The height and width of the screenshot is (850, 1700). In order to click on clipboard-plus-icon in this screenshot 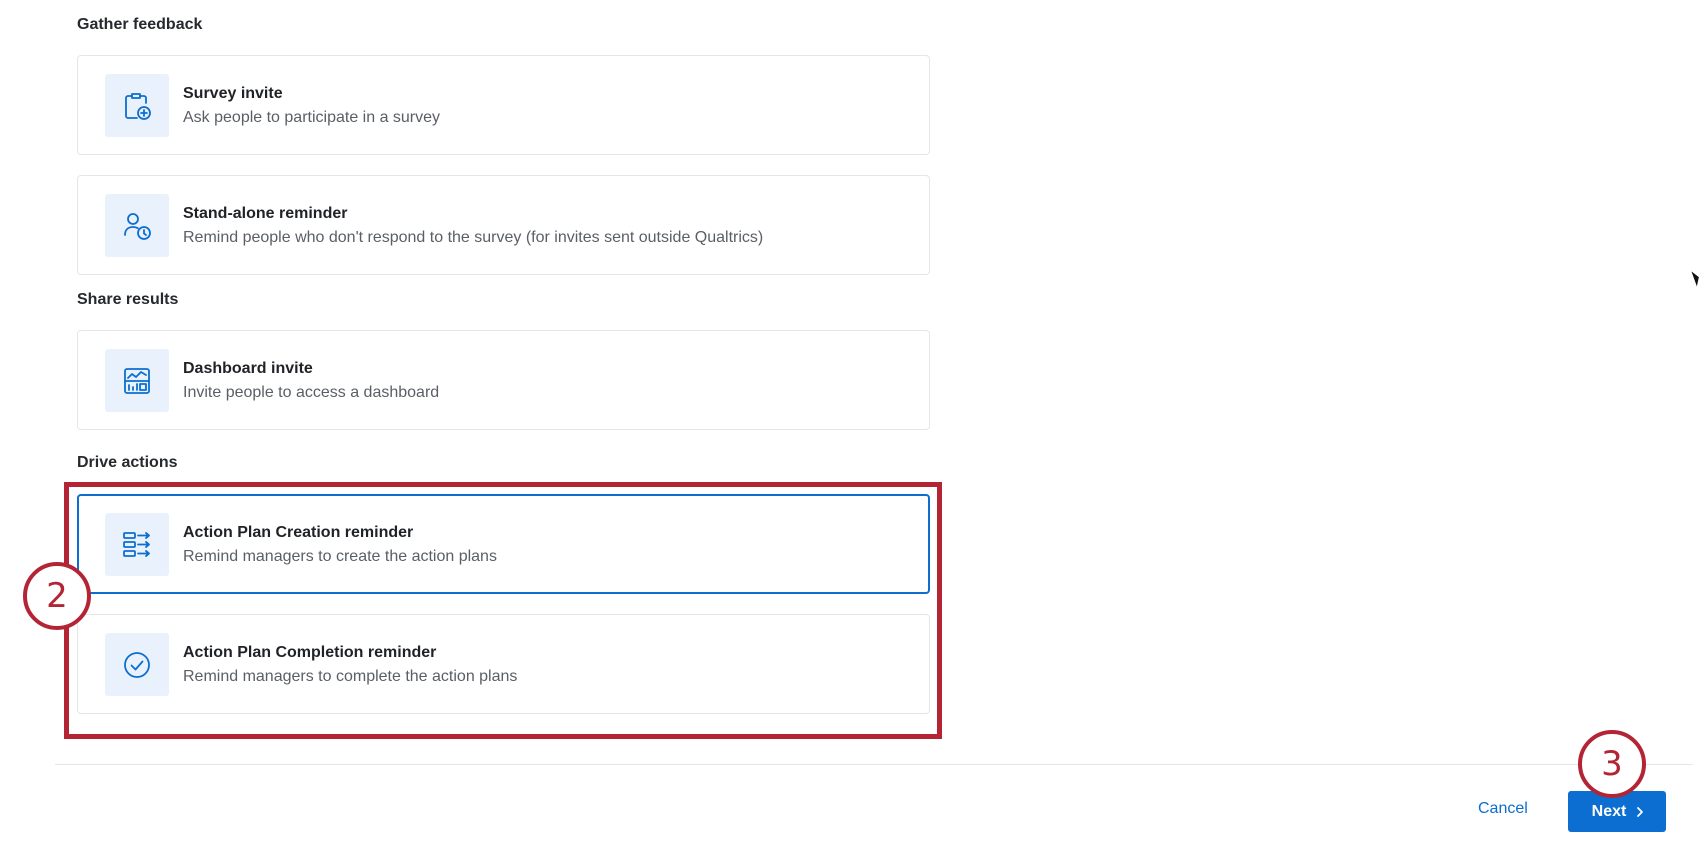, I will do `click(137, 105)`.